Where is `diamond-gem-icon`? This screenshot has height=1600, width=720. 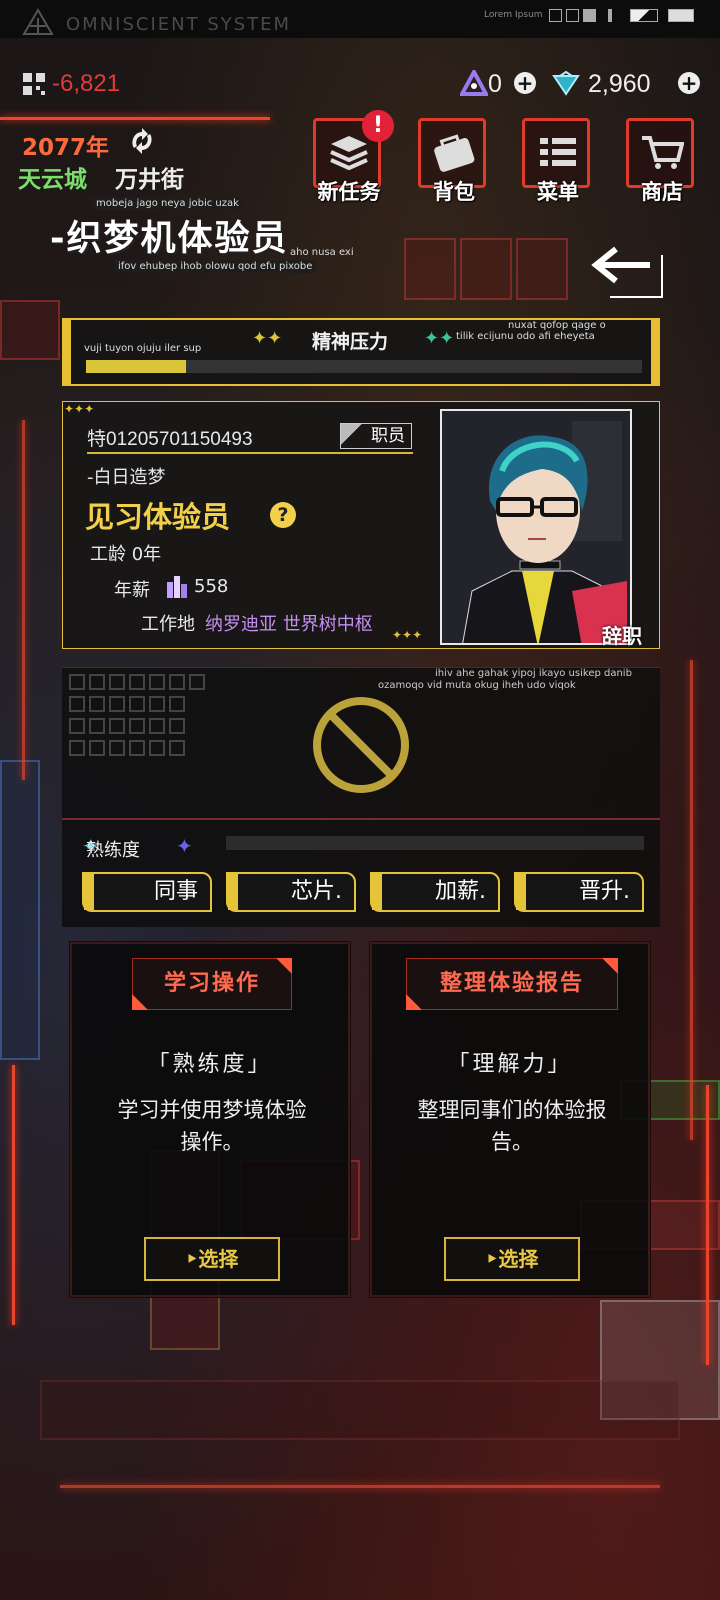 diamond-gem-icon is located at coordinates (566, 83).